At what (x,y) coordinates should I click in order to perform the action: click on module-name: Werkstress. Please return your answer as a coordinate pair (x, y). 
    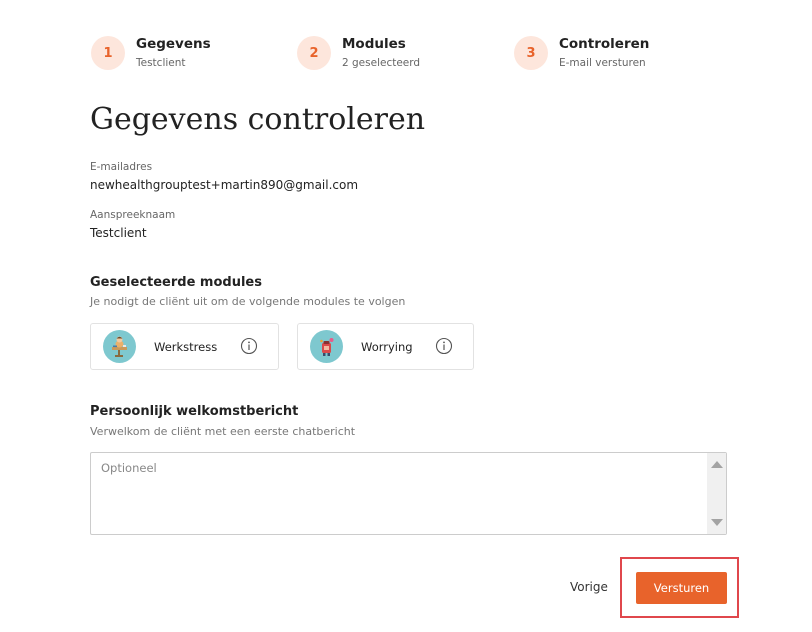
    Looking at the image, I should click on (186, 347).